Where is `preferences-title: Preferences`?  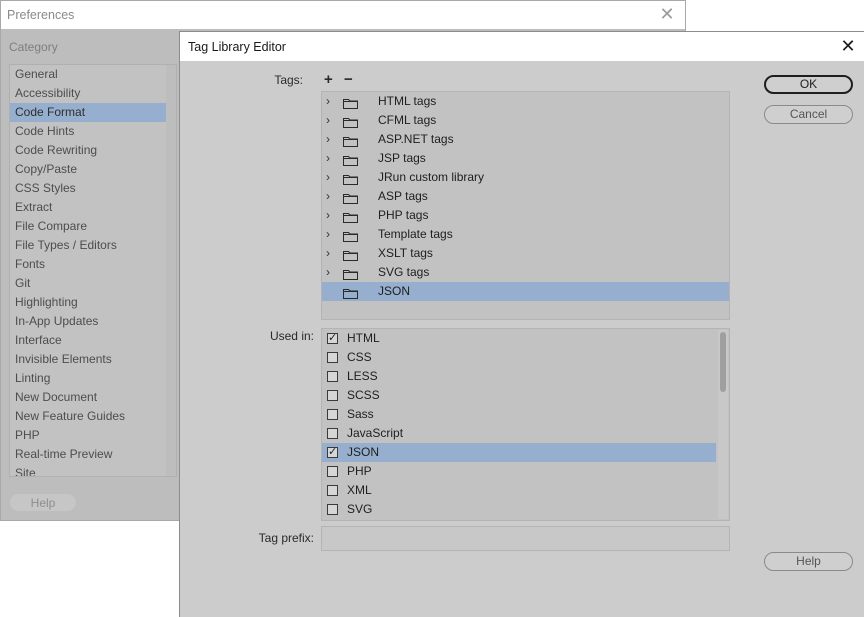
preferences-title: Preferences is located at coordinates (41, 15).